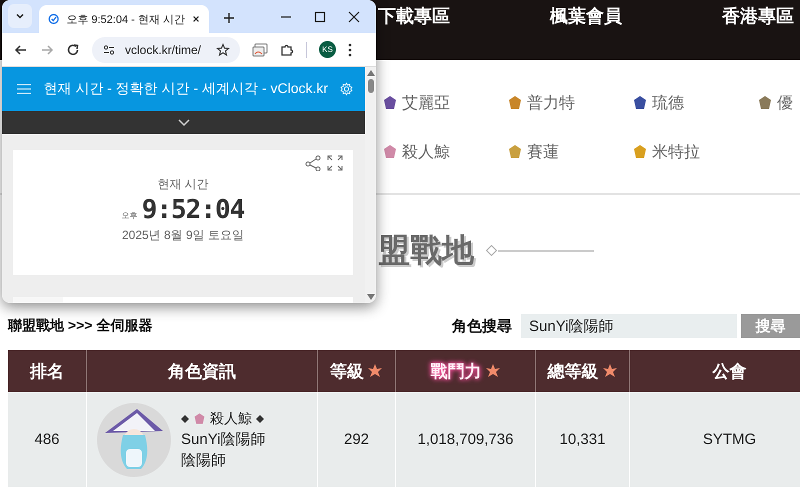  I want to click on server-link: 米特拉, so click(666, 152).